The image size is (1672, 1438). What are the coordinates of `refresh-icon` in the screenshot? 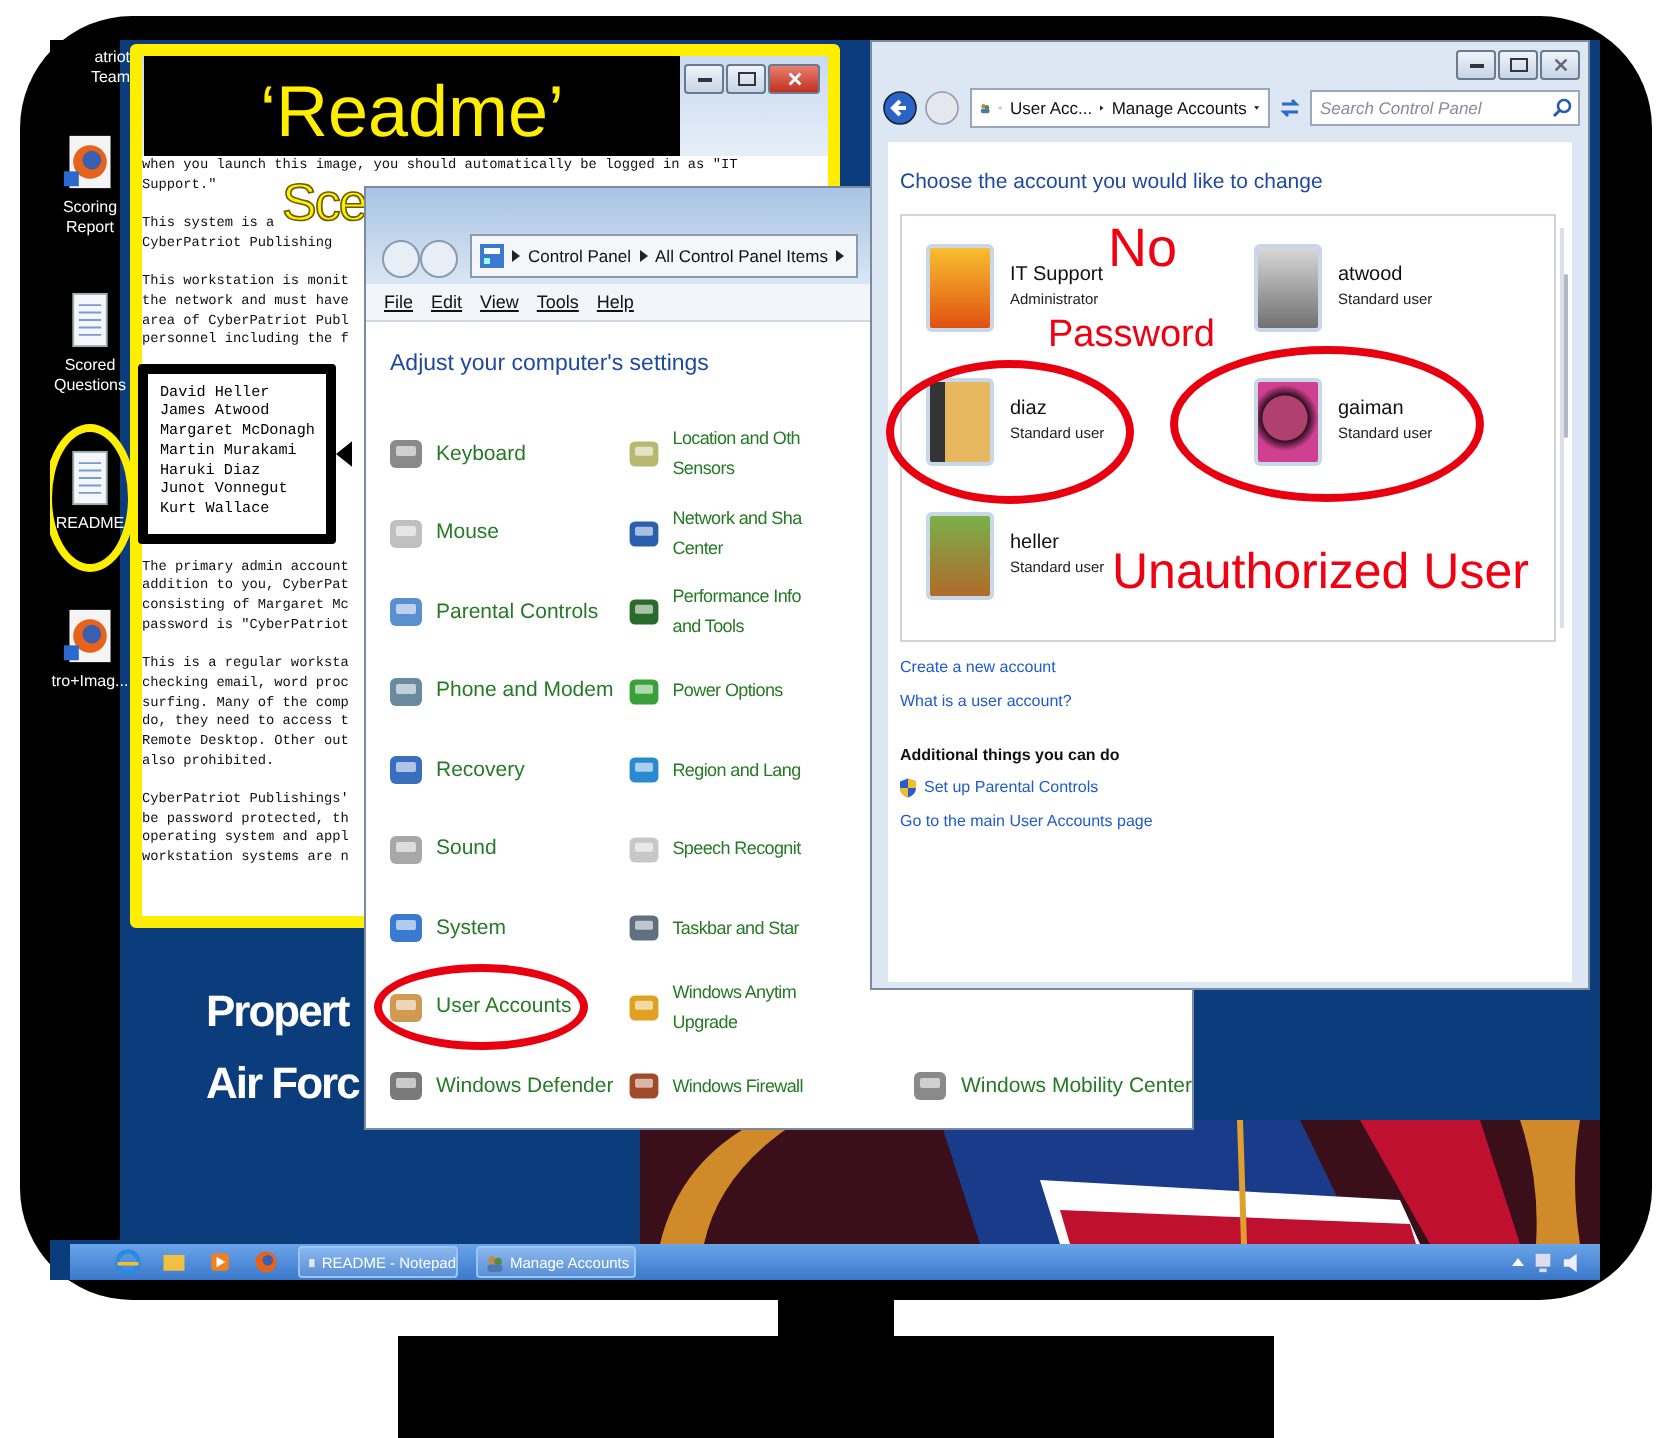 It's located at (1290, 108).